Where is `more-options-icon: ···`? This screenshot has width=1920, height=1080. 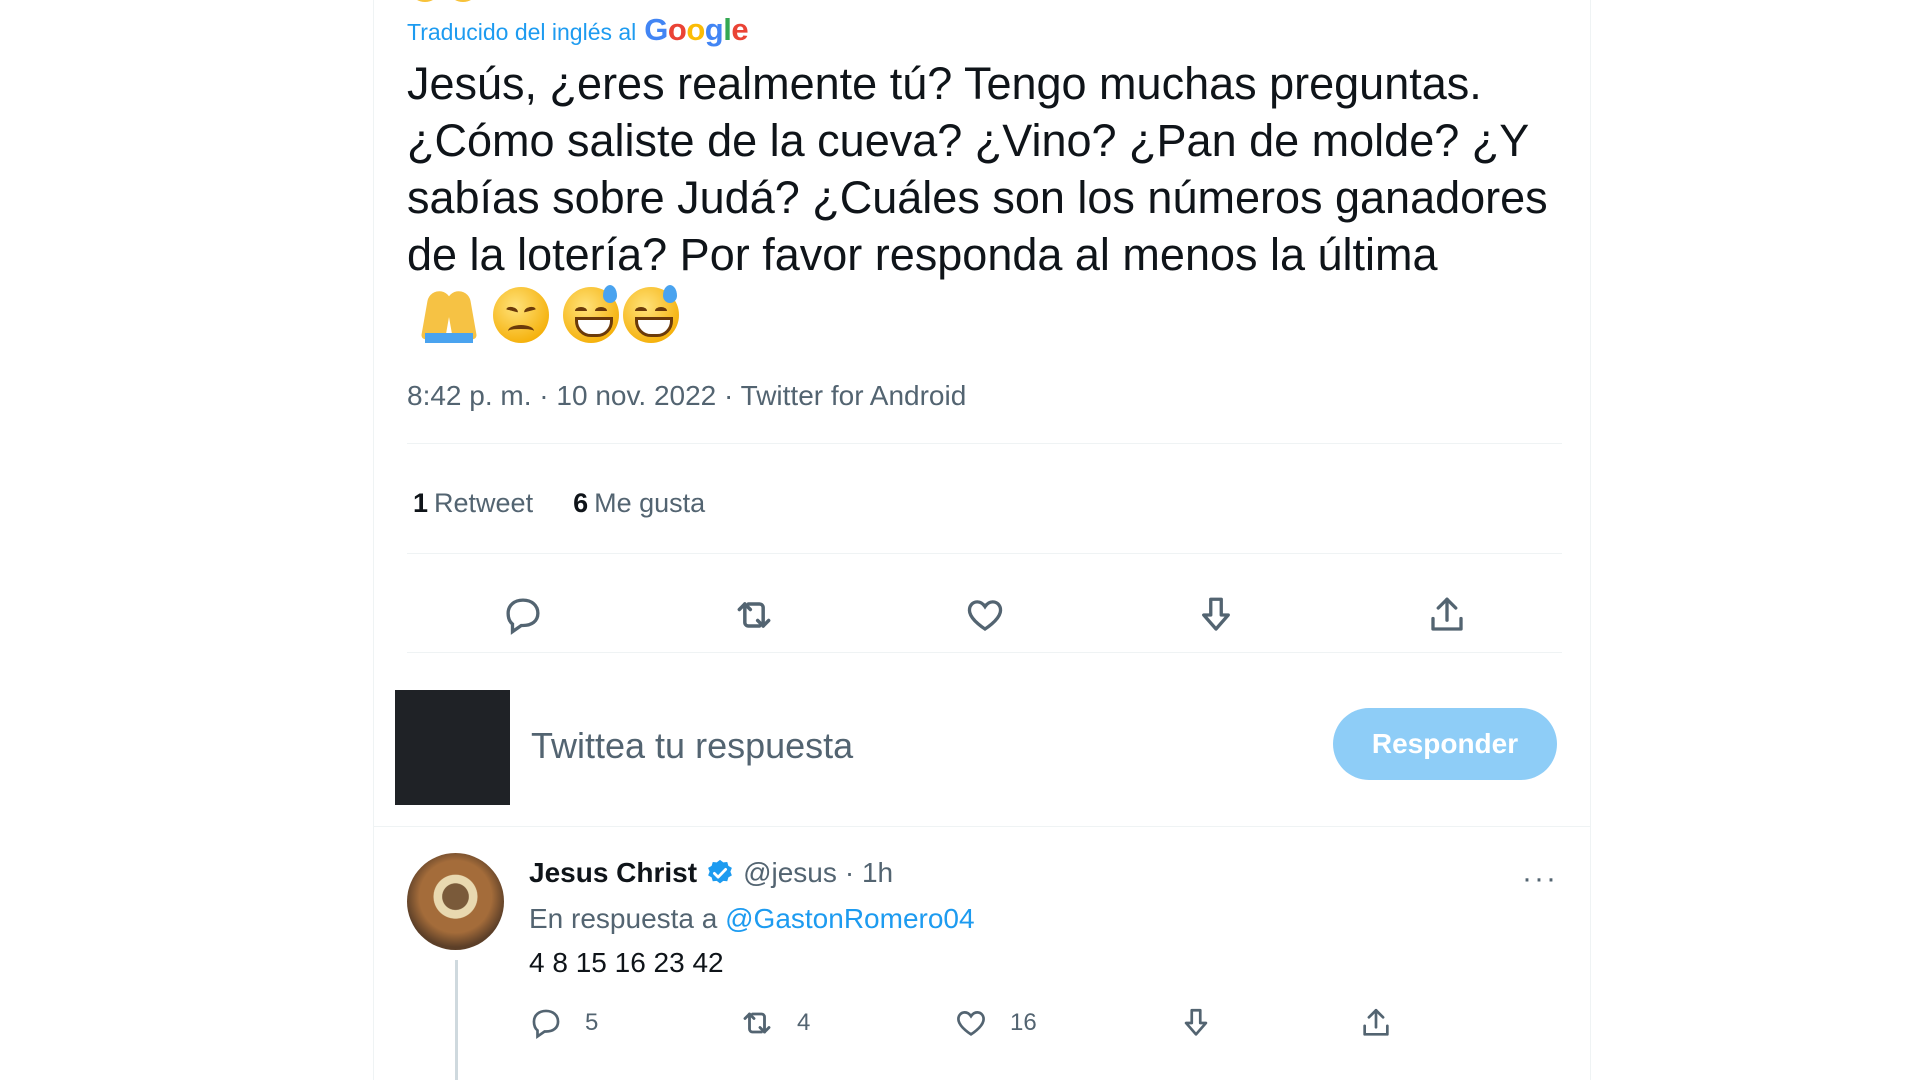
more-options-icon: ··· is located at coordinates (1540, 879).